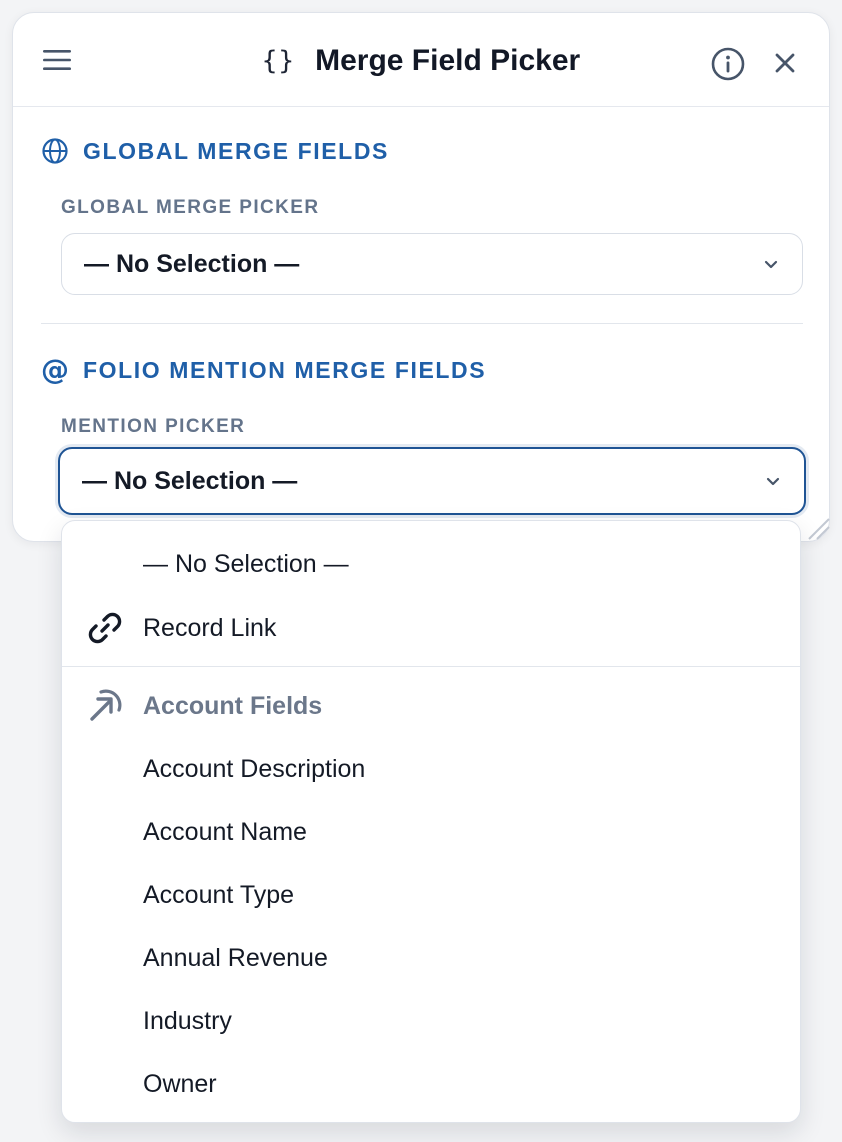  I want to click on dropdown-option-account-name: Account Name, so click(431, 832).